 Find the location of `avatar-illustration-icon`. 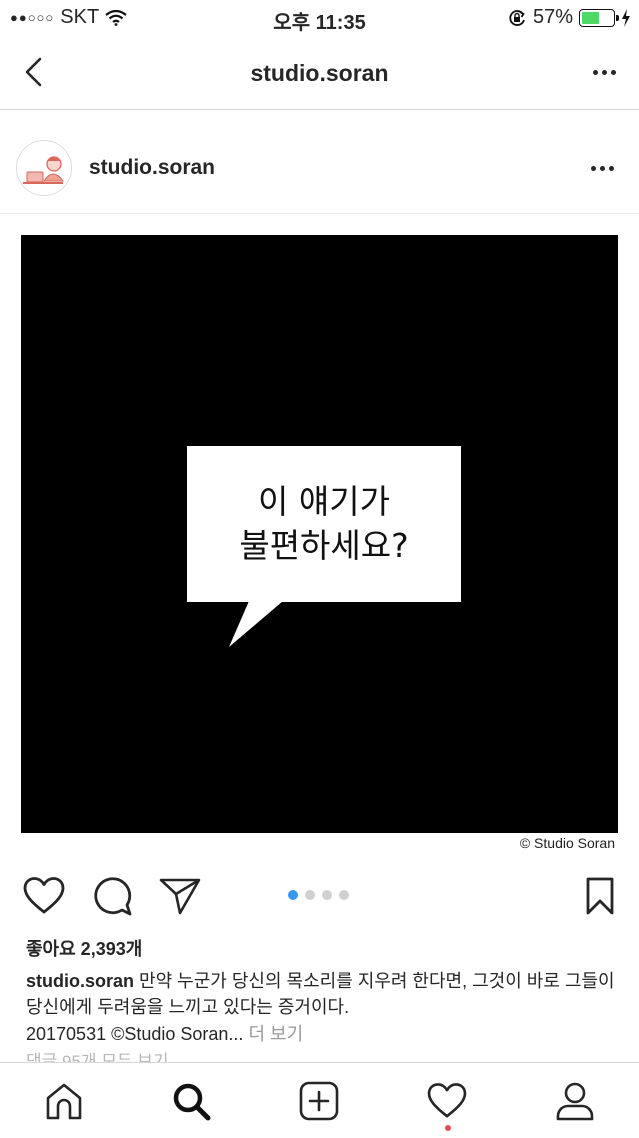

avatar-illustration-icon is located at coordinates (44, 168).